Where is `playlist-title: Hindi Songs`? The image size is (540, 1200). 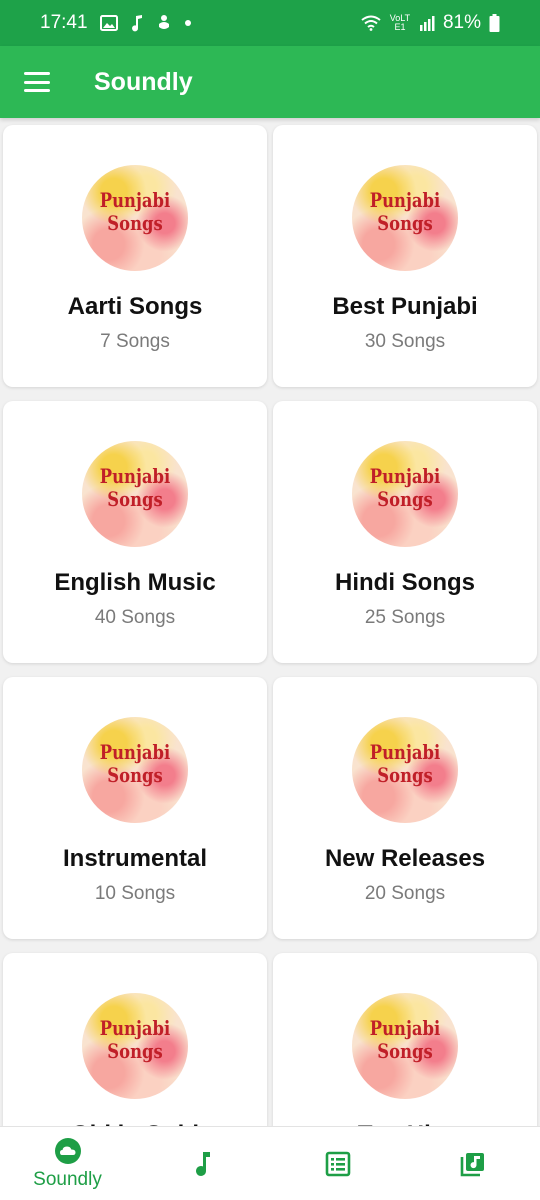 playlist-title: Hindi Songs is located at coordinates (405, 582).